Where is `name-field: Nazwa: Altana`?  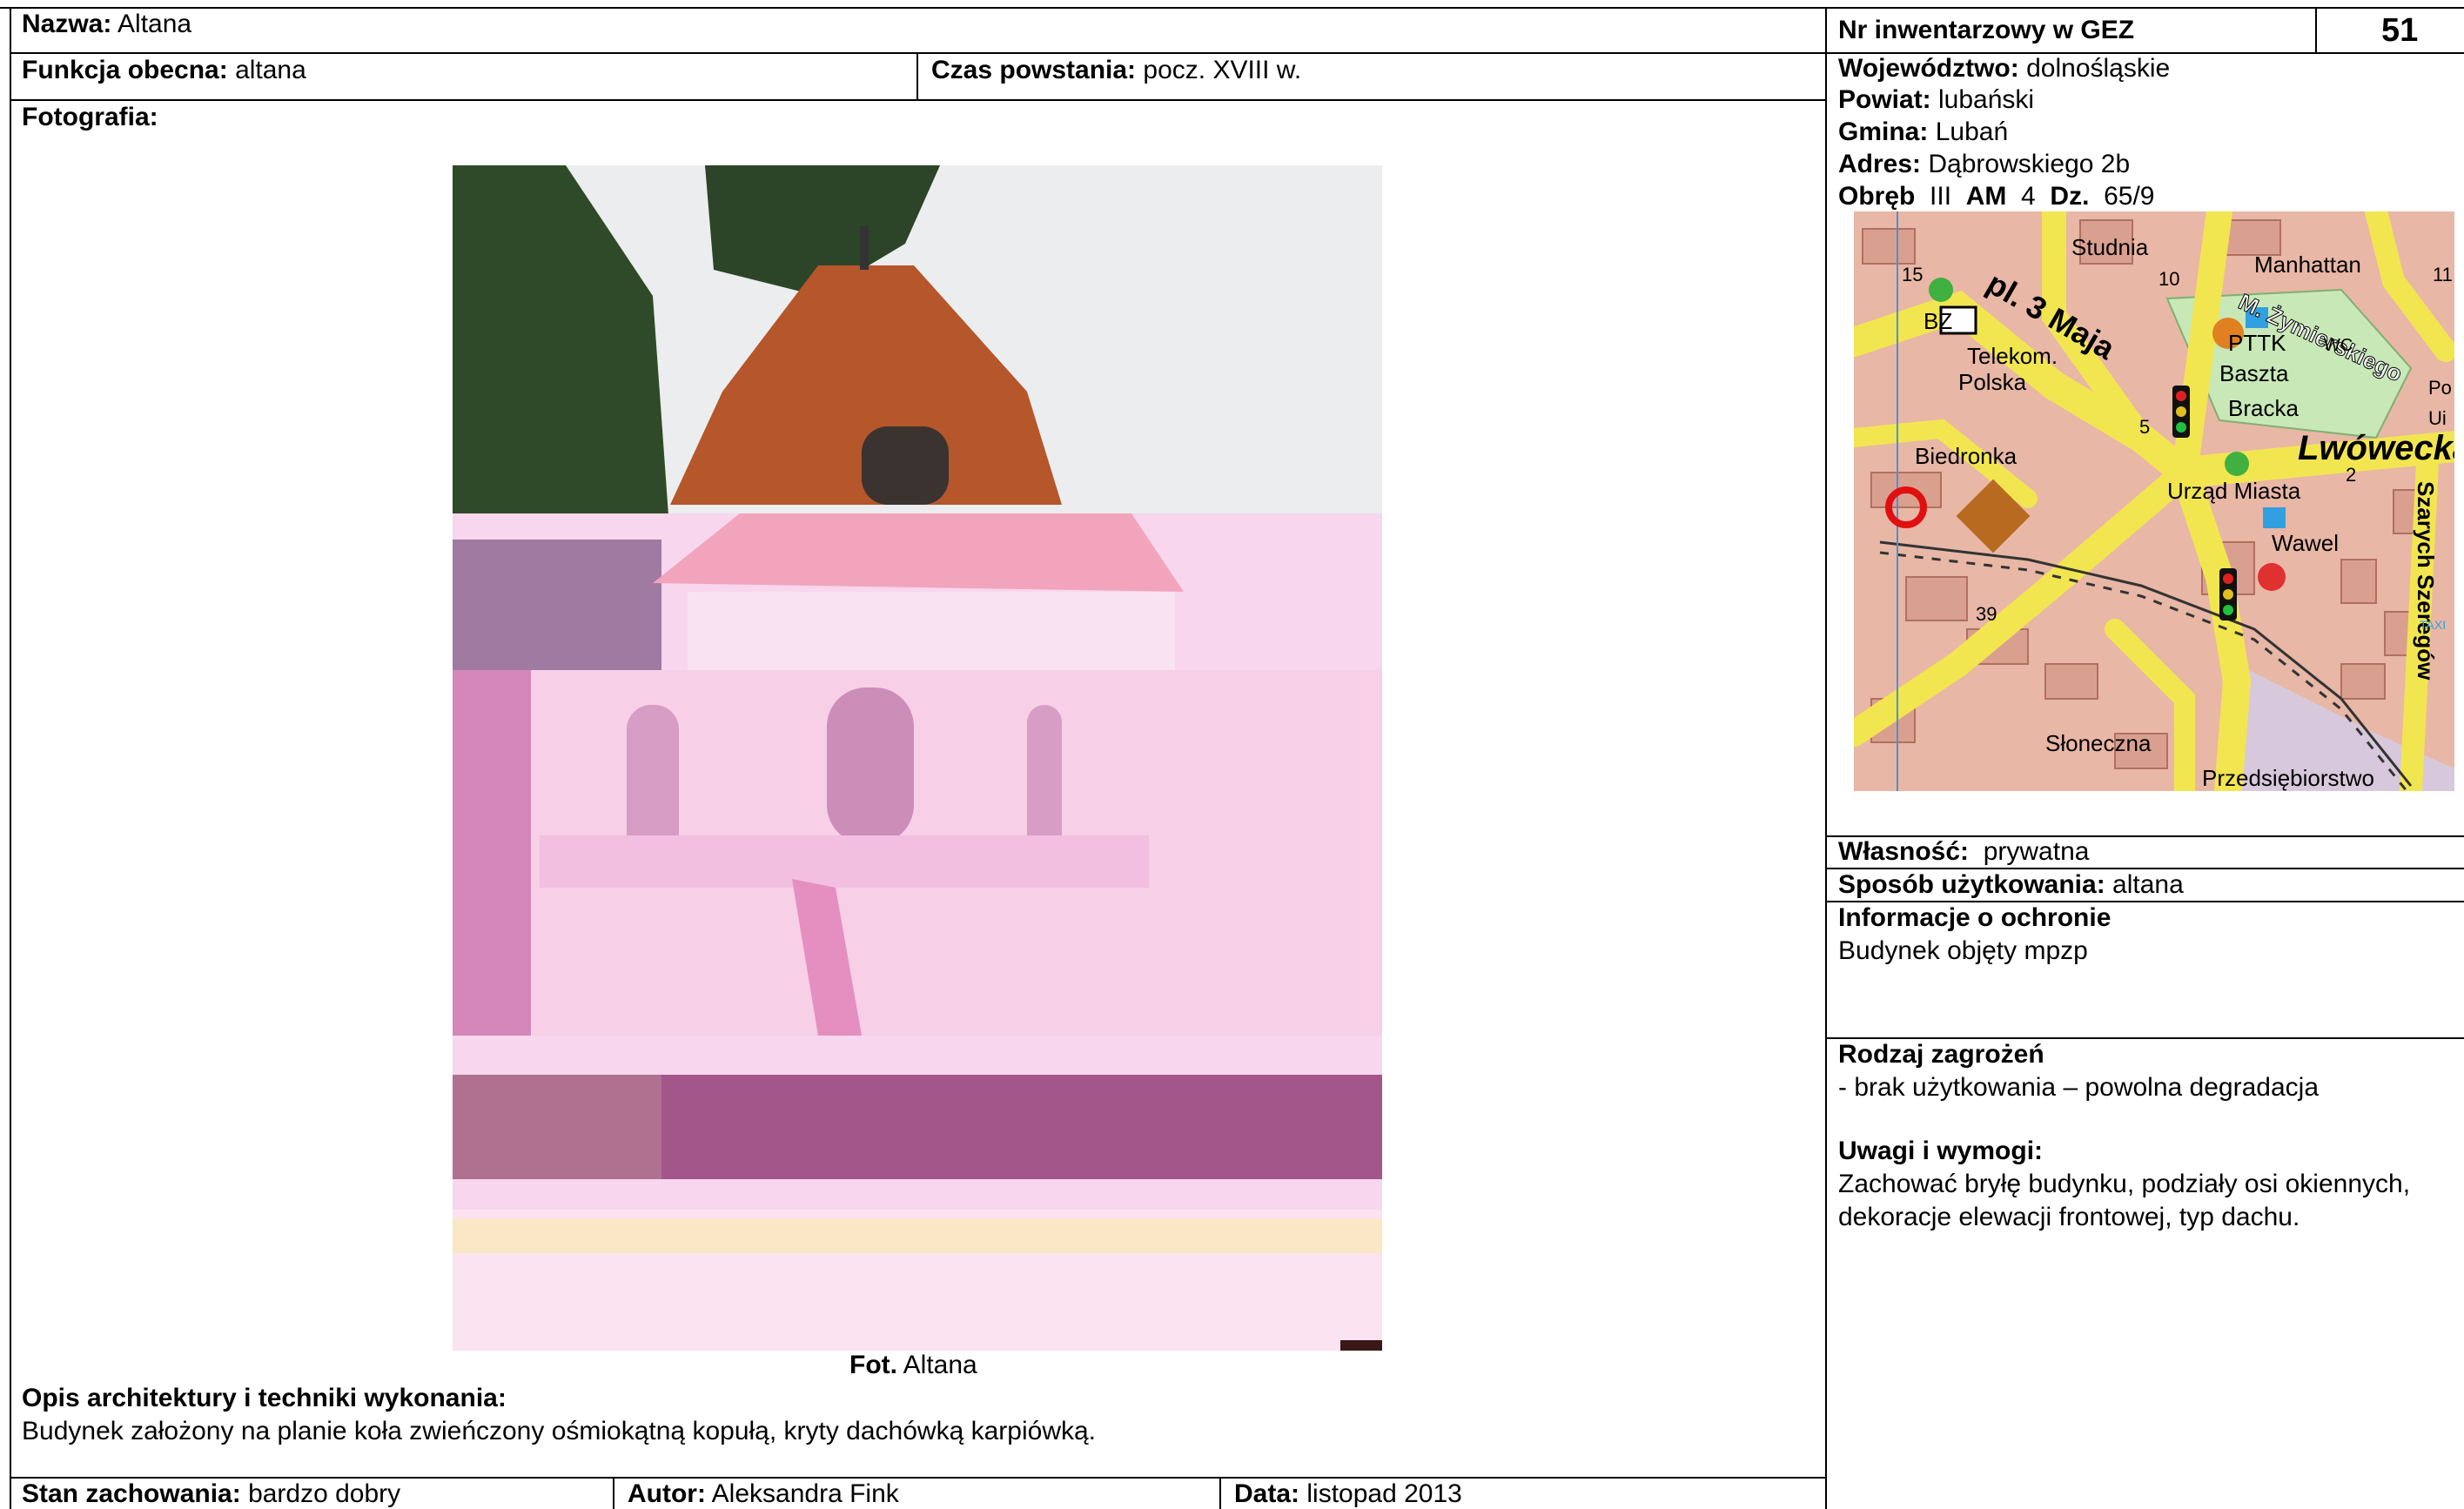 name-field: Nazwa: Altana is located at coordinates (106, 25).